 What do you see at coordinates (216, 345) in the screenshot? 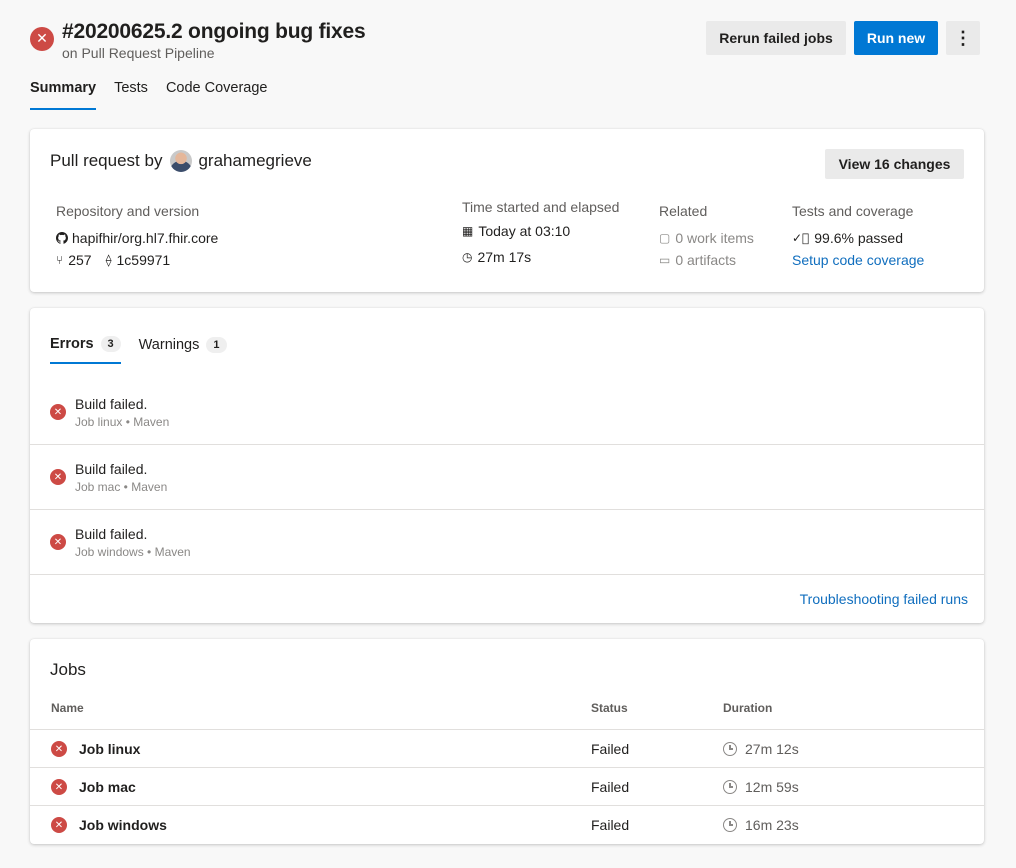
I see `warnings-count-badge: 1` at bounding box center [216, 345].